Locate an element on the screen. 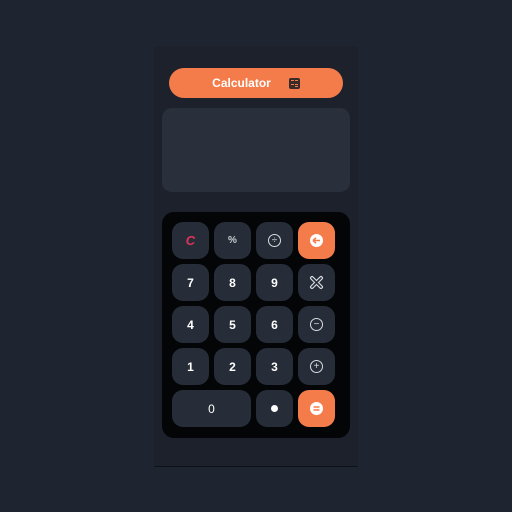 Image resolution: width=512 pixels, height=512 pixels. key-3-label: 3 is located at coordinates (274, 366).